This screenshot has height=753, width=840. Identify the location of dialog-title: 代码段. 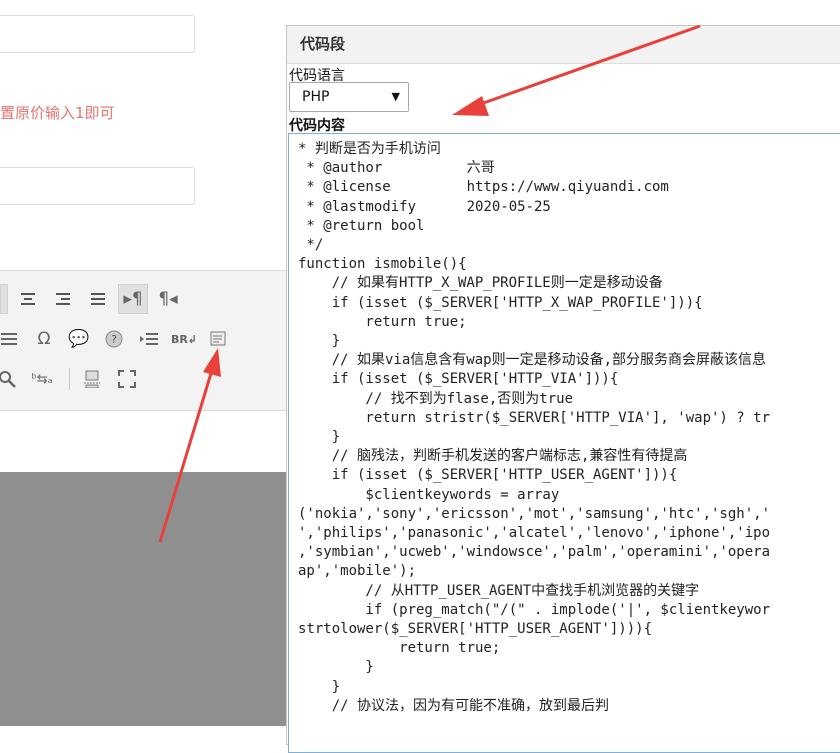
(563, 45).